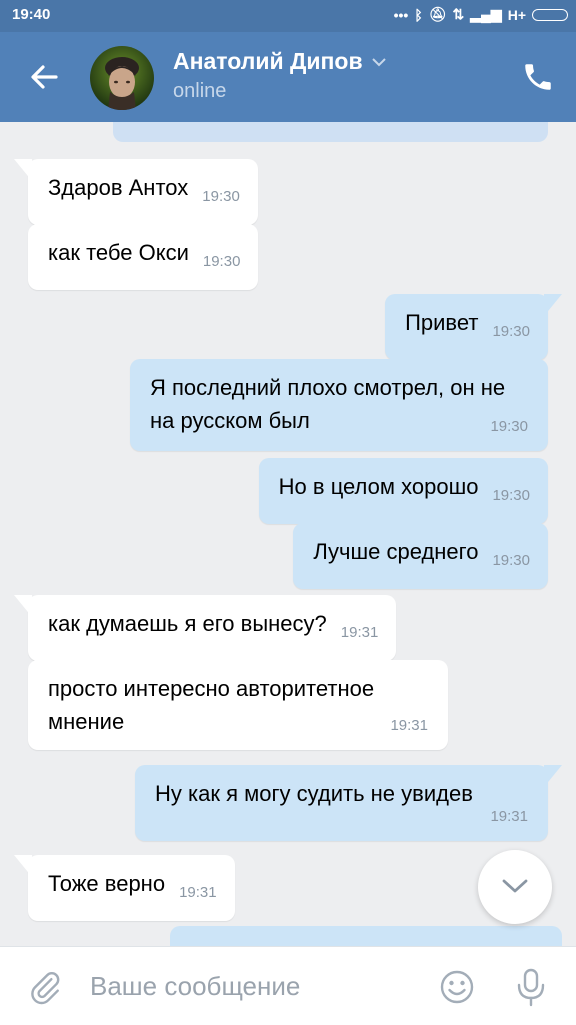  I want to click on message-text: Привет, so click(442, 322).